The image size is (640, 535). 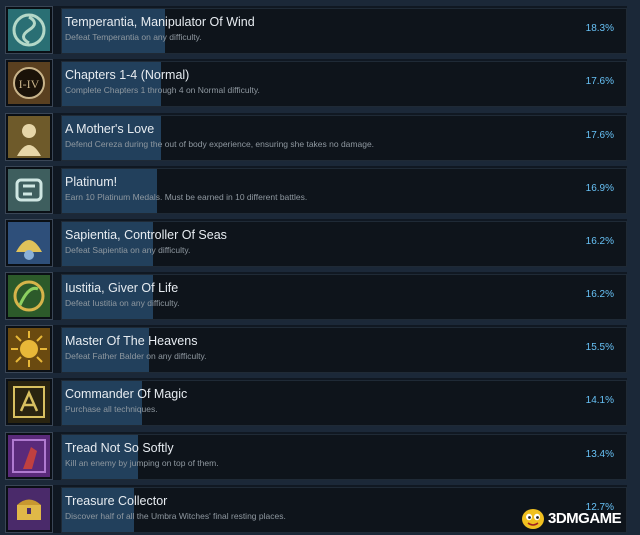 What do you see at coordinates (122, 288) in the screenshot?
I see `achievement-title: Iustitia, Giver Of Life` at bounding box center [122, 288].